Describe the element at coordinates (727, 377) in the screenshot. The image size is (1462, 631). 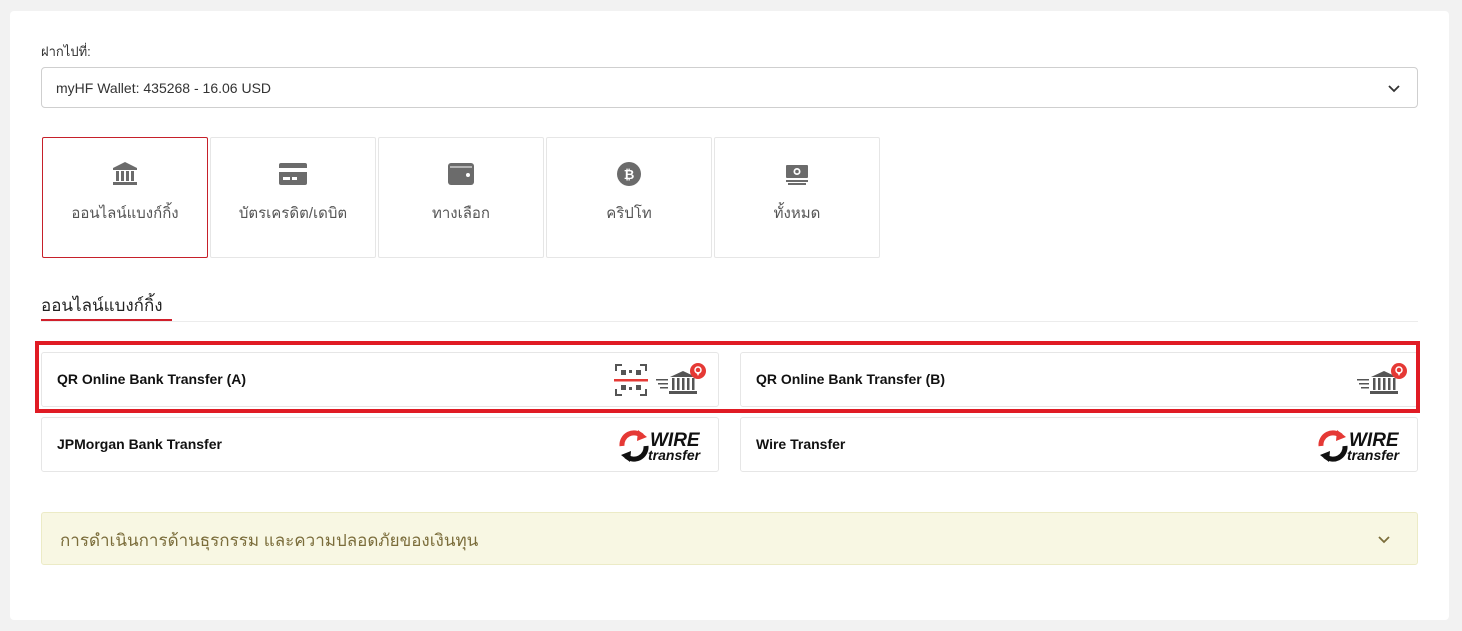
I see `highlight-annotation-box` at that location.